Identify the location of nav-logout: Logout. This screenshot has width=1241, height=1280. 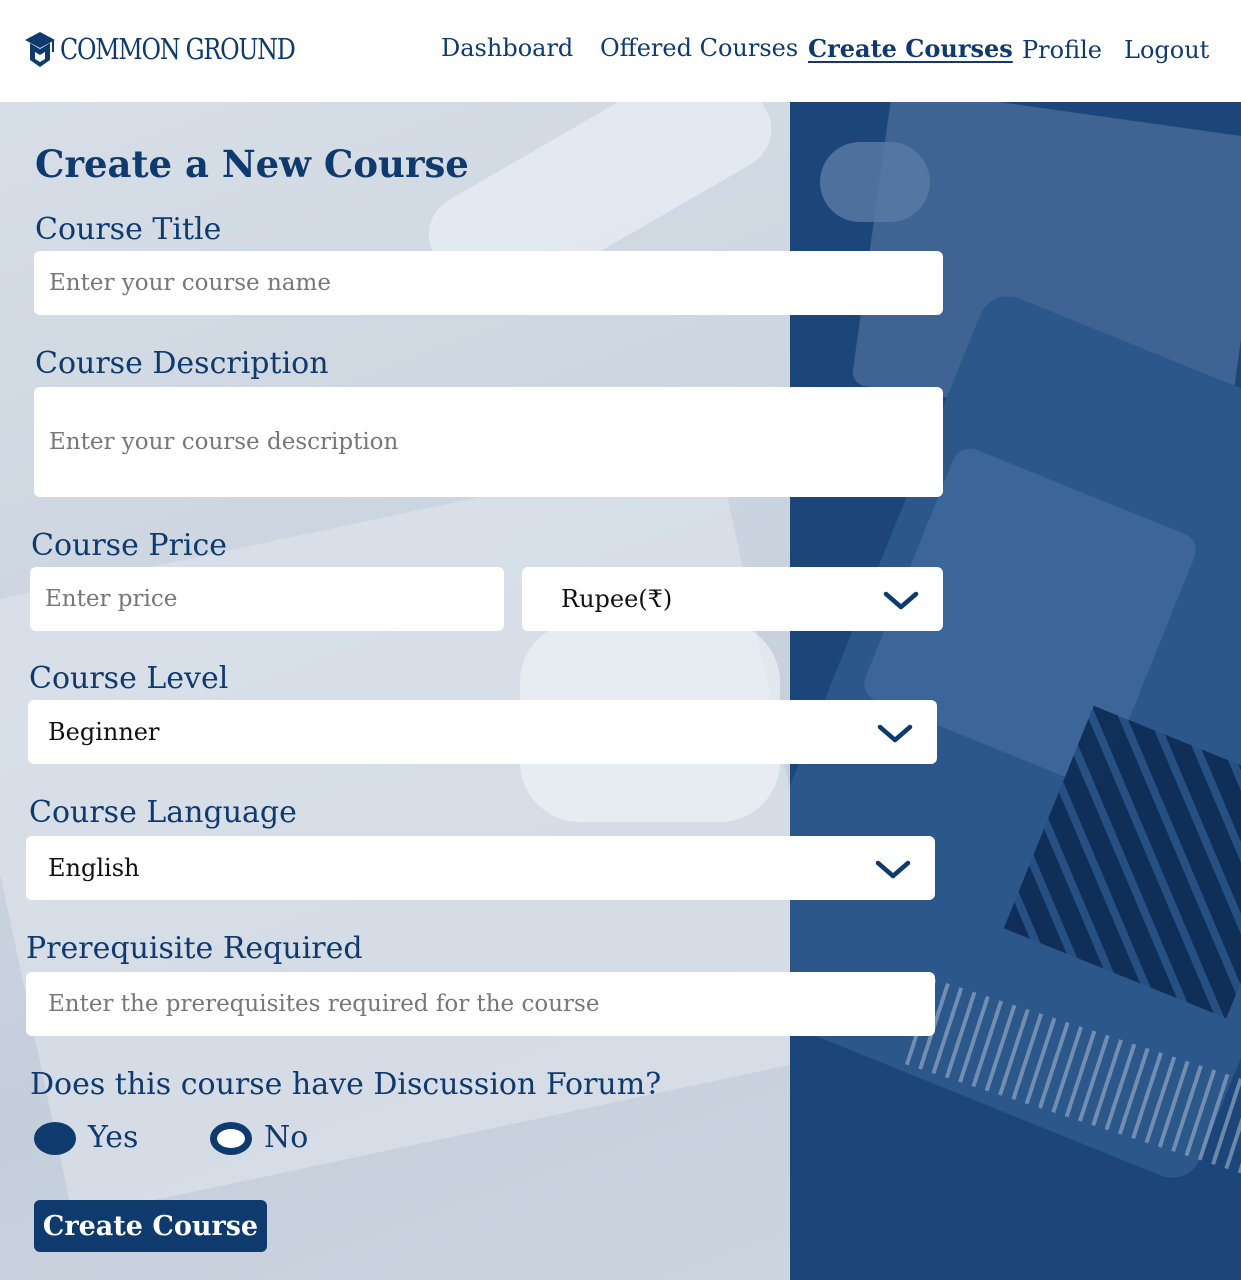
(1166, 50).